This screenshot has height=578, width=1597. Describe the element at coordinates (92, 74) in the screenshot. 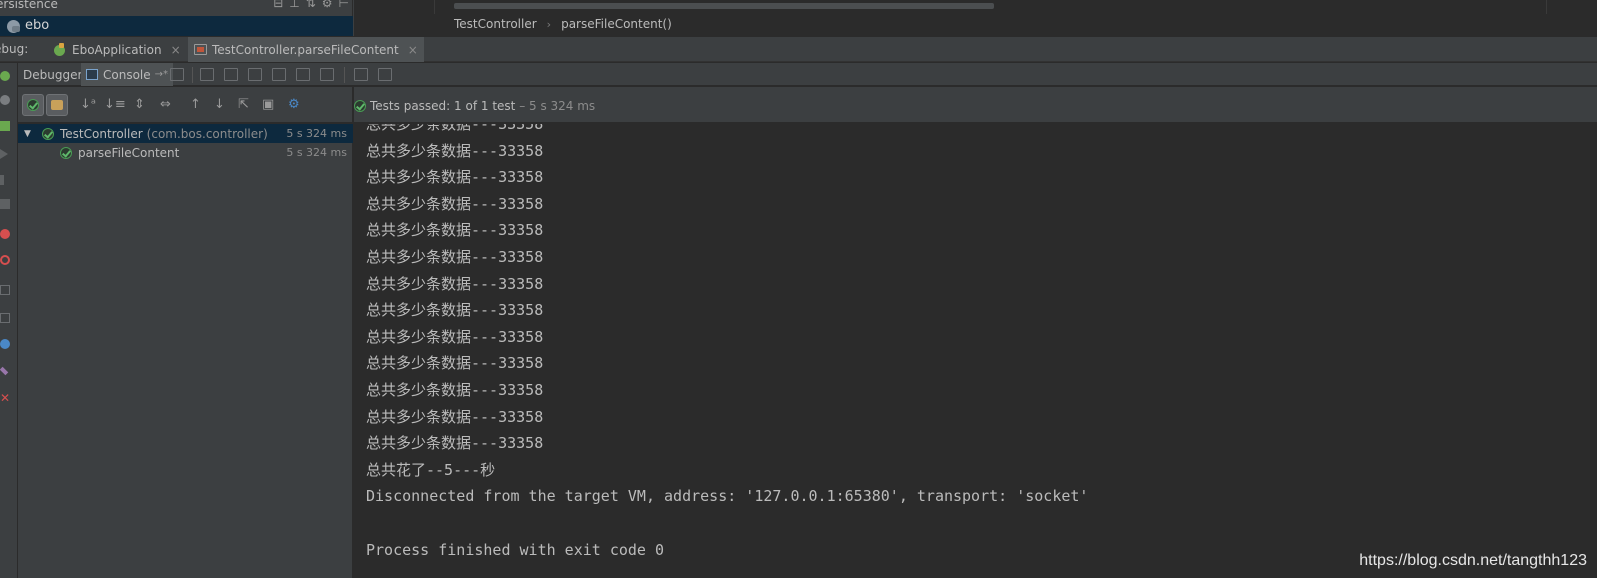

I see `console-icon` at that location.